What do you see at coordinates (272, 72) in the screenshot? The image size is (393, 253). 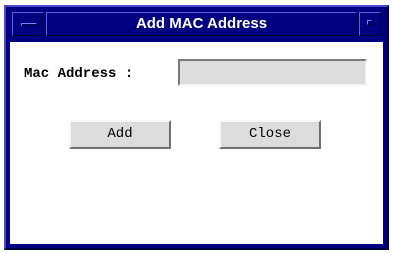 I see `mac-address-input` at bounding box center [272, 72].